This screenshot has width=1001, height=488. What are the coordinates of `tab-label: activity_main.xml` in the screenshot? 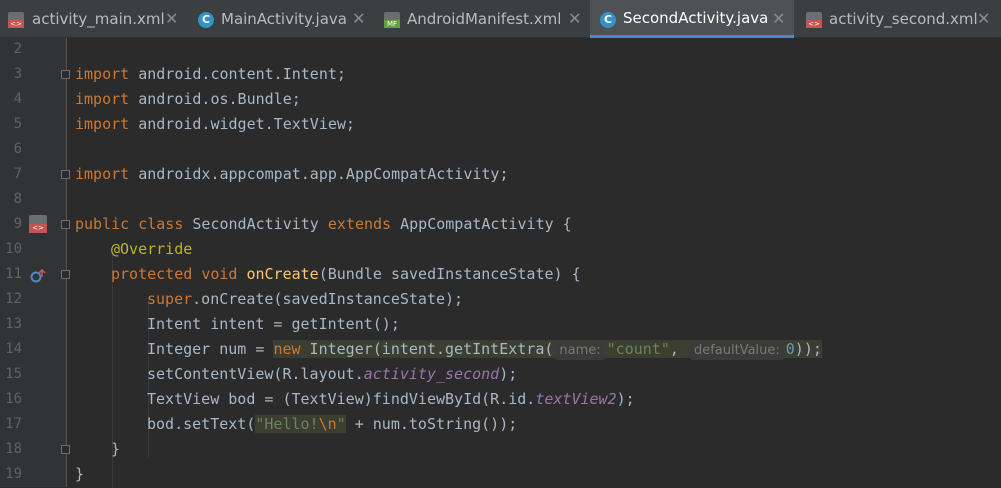 It's located at (98, 19).